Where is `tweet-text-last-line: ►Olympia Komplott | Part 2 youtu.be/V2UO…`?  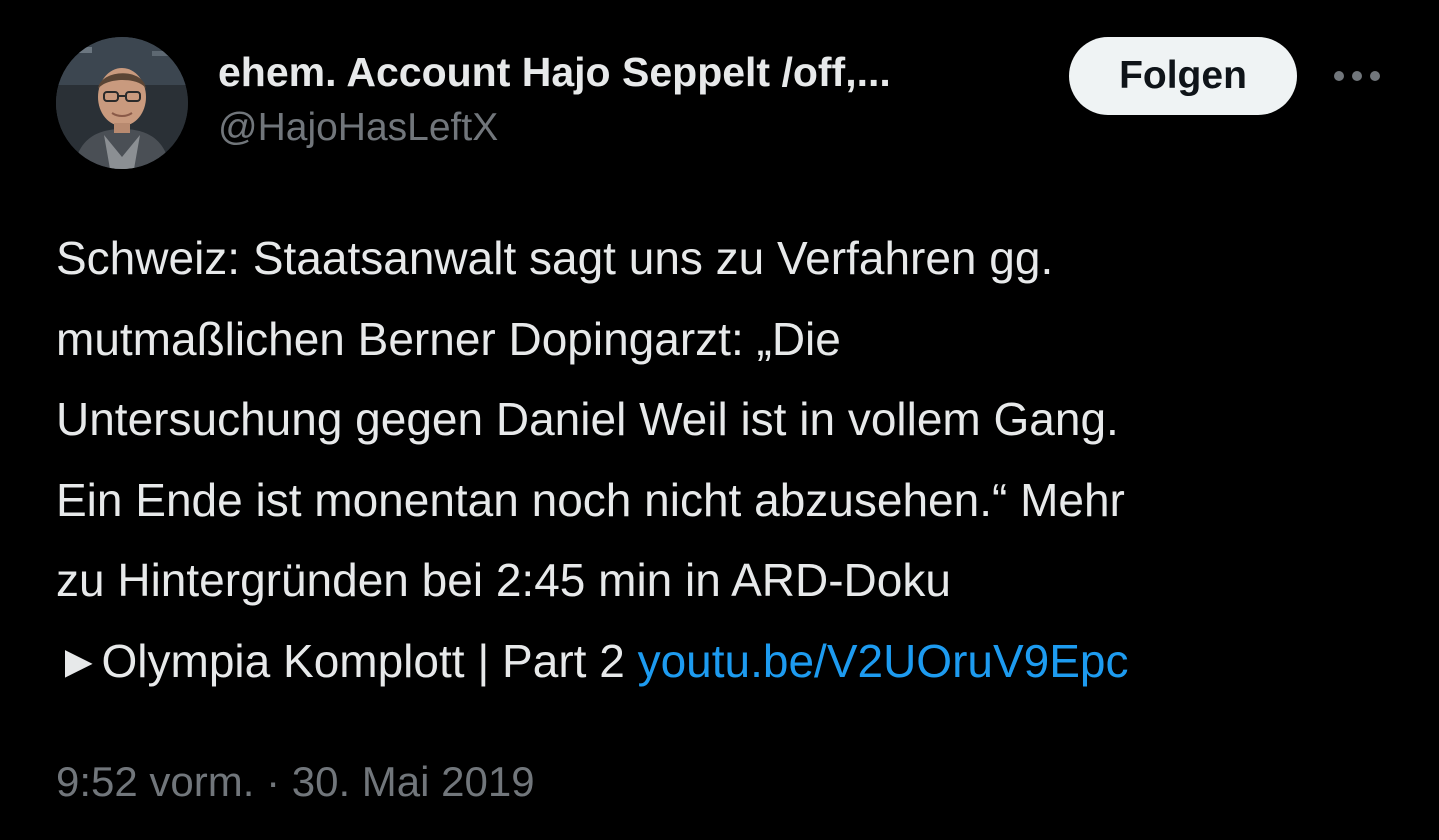 tweet-text-last-line: ►Olympia Komplott | Part 2 youtu.be/V2UO… is located at coordinates (726, 661).